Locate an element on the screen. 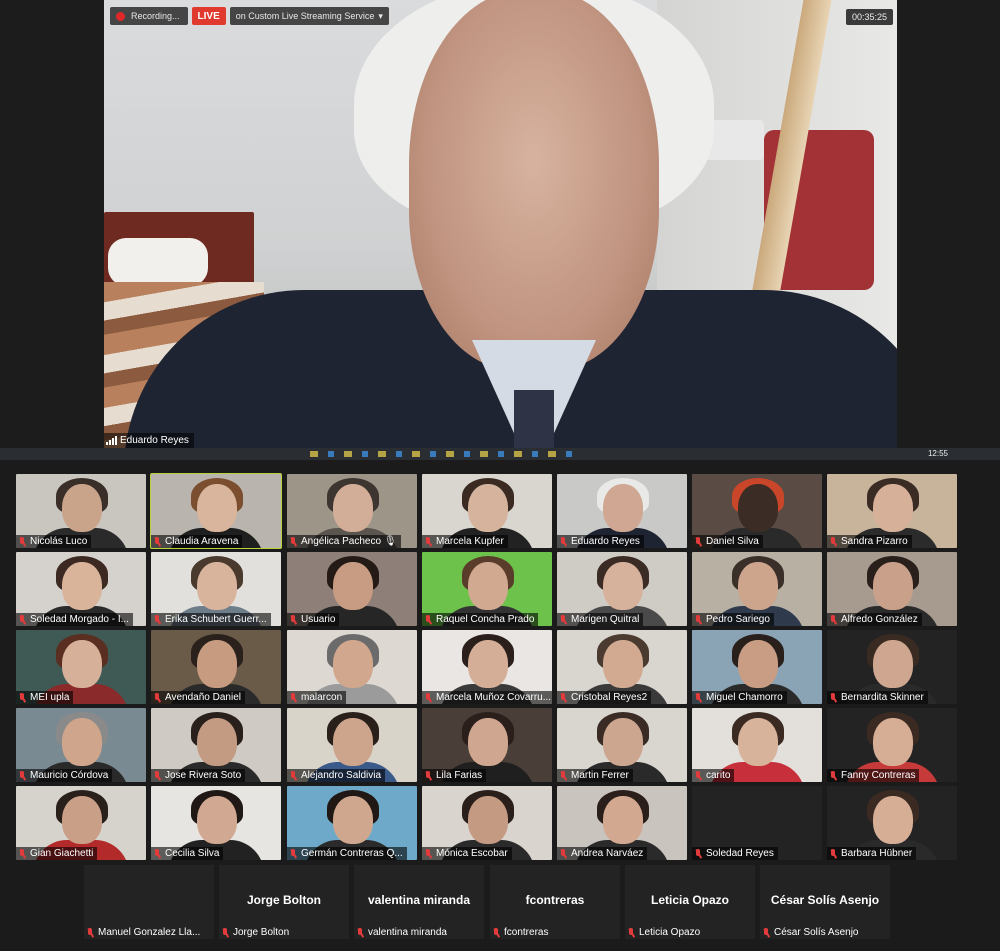  participant-name-label: Nicolás Luco is located at coordinates (54, 541).